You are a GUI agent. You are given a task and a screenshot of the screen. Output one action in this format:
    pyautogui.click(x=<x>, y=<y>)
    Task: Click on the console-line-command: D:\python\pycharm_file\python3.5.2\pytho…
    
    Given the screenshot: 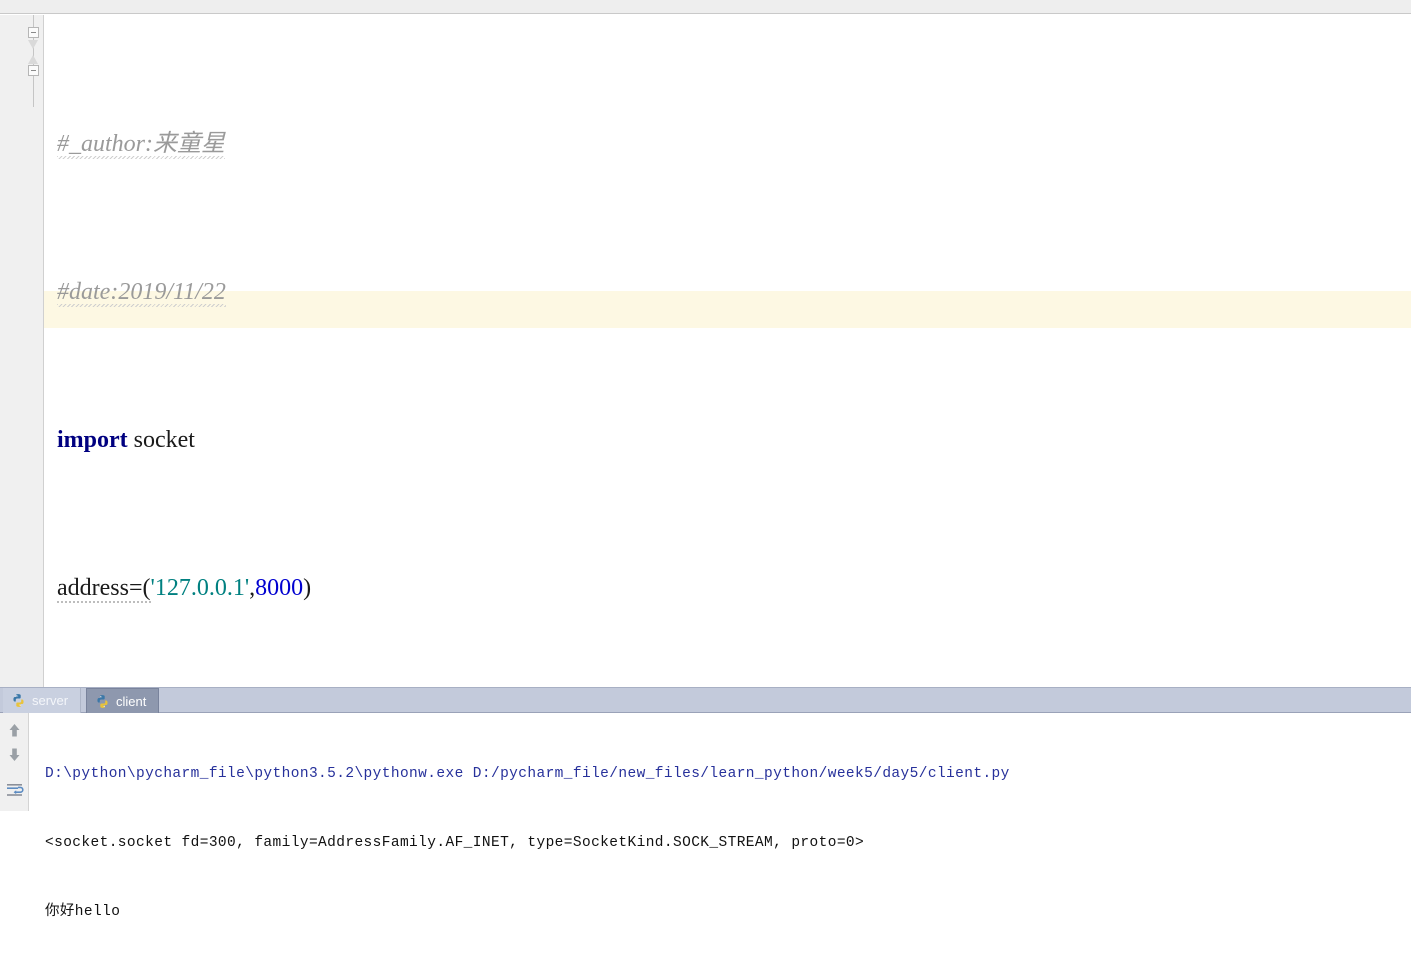 What is the action you would take?
    pyautogui.click(x=527, y=774)
    